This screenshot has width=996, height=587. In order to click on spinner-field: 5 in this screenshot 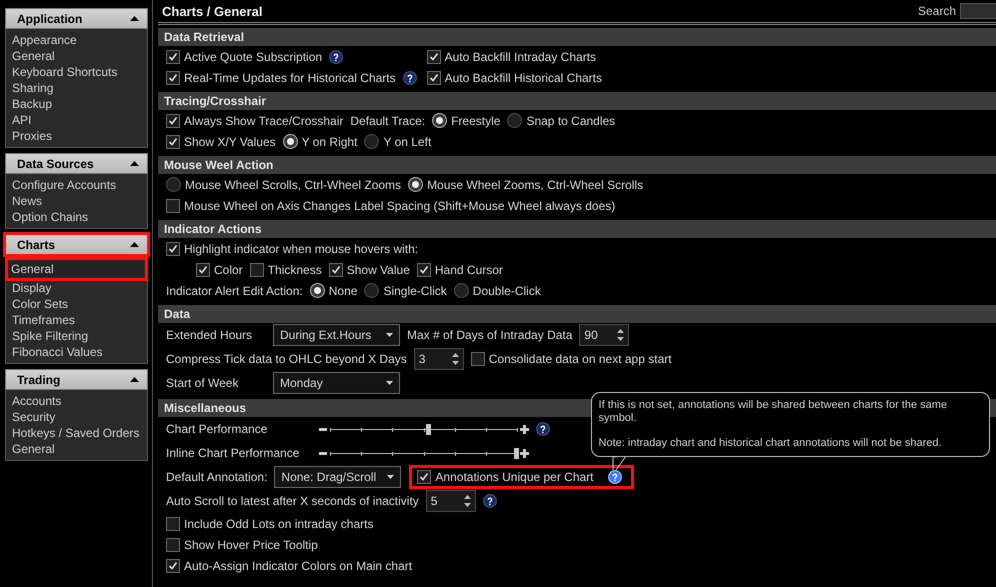, I will do `click(451, 501)`.